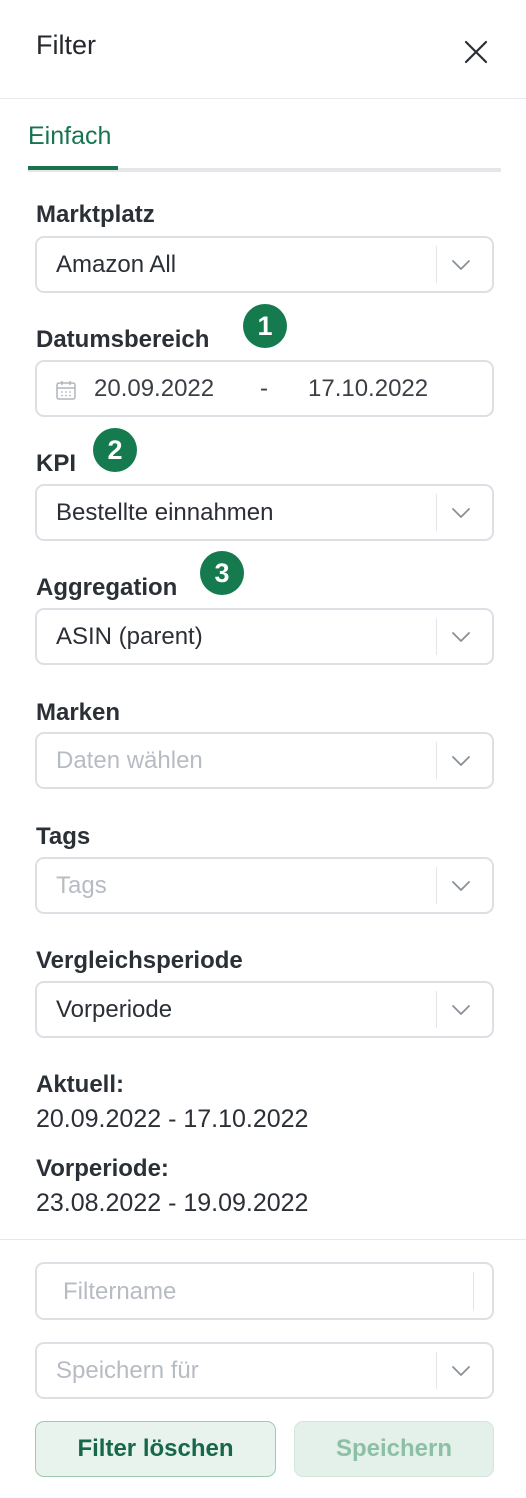  Describe the element at coordinates (368, 389) in the screenshot. I see `date-to-input: 17.10.2022` at that location.